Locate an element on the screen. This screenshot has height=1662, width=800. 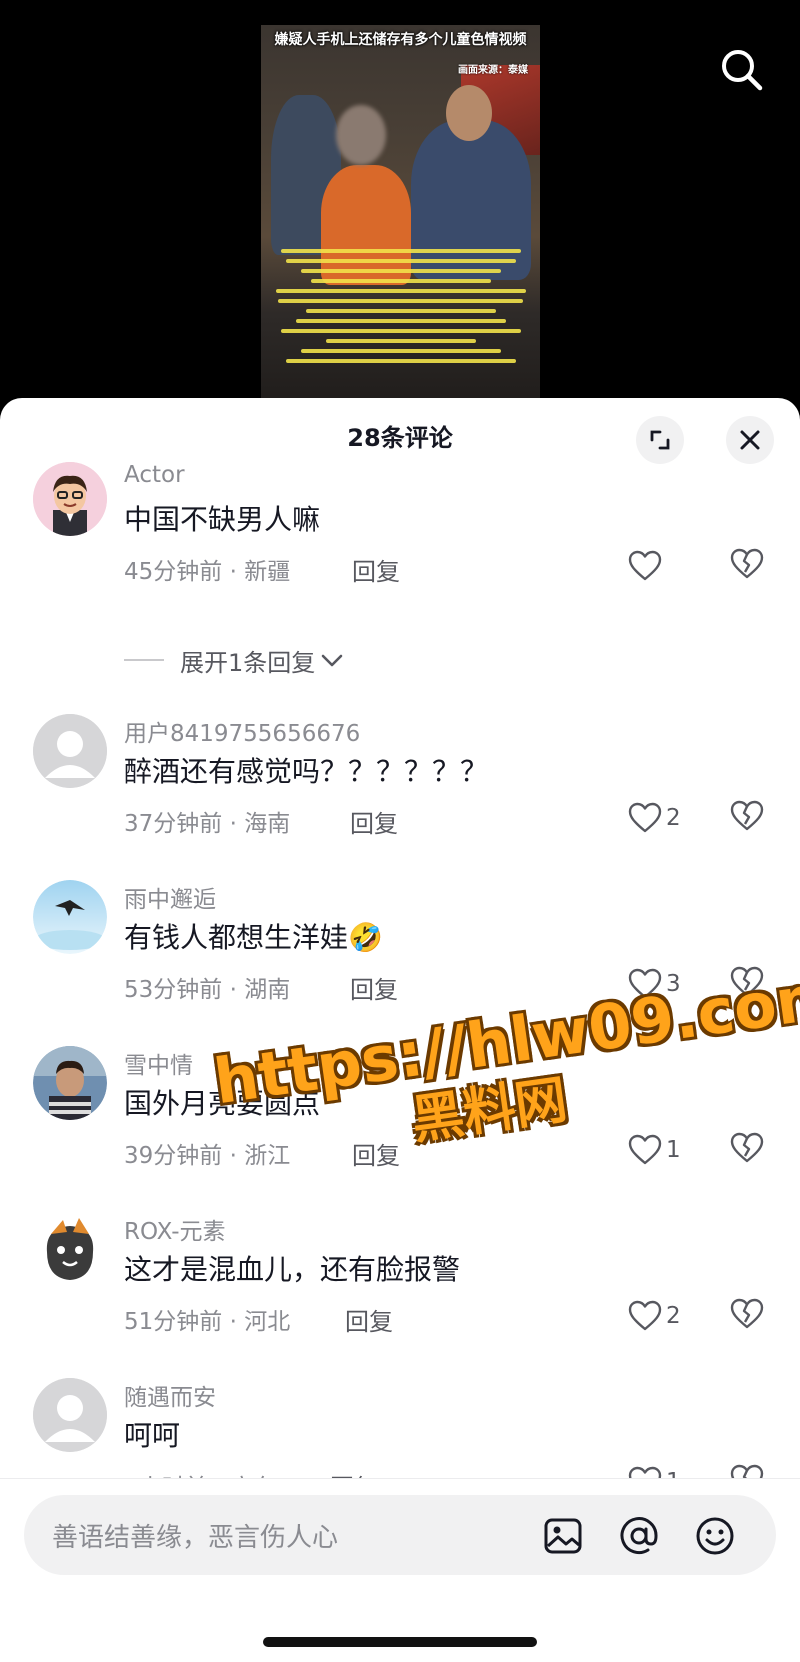
comment-text: 呵呵 is located at coordinates (152, 1435).